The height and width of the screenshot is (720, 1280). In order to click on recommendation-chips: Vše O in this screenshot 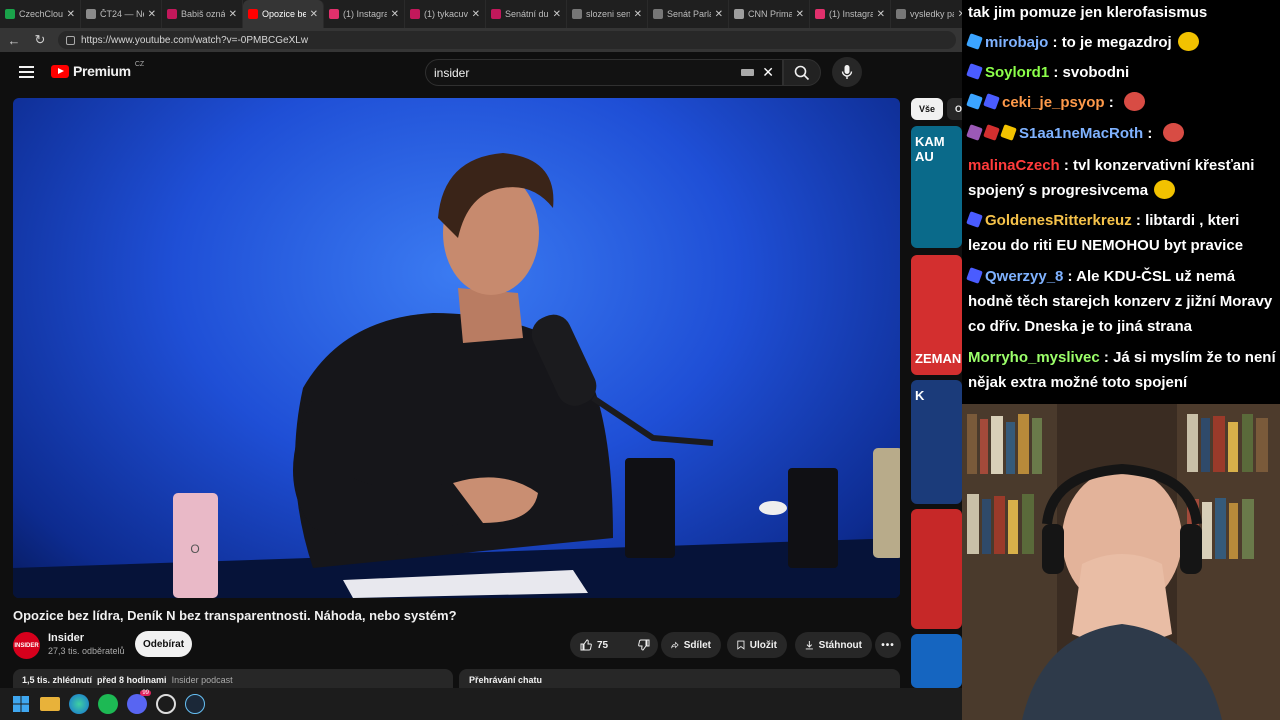, I will do `click(936, 109)`.